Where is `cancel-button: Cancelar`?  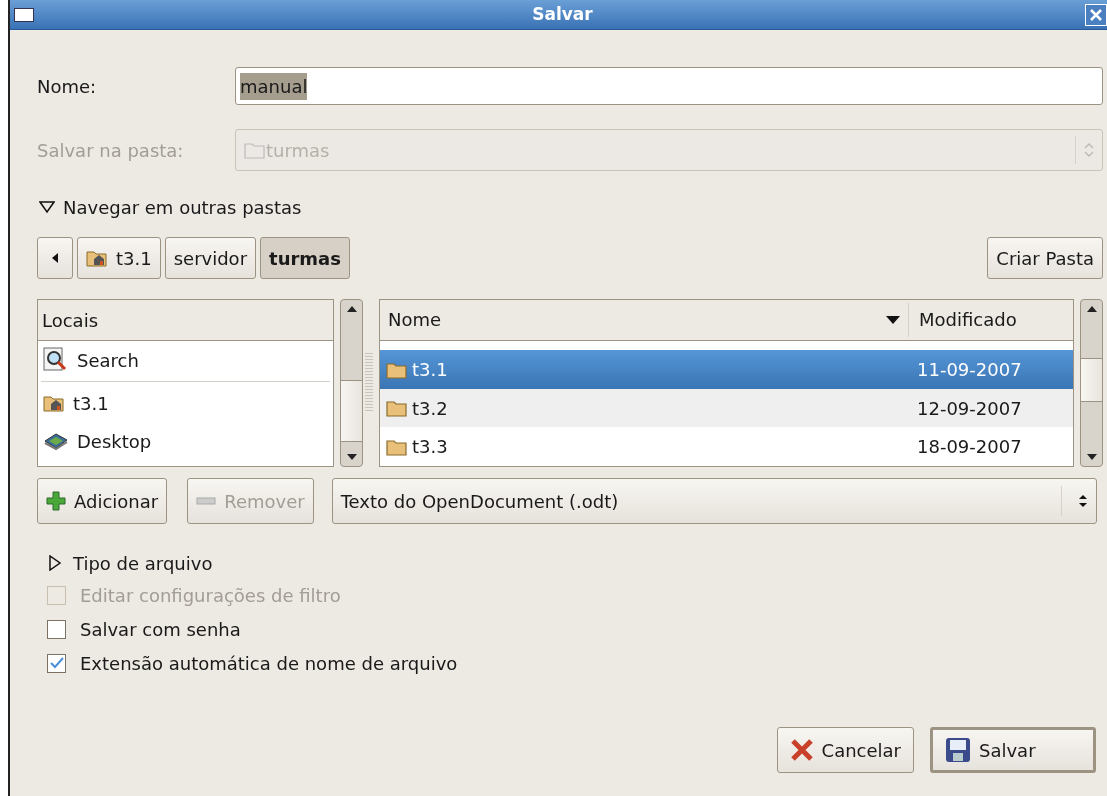 cancel-button: Cancelar is located at coordinates (845, 750).